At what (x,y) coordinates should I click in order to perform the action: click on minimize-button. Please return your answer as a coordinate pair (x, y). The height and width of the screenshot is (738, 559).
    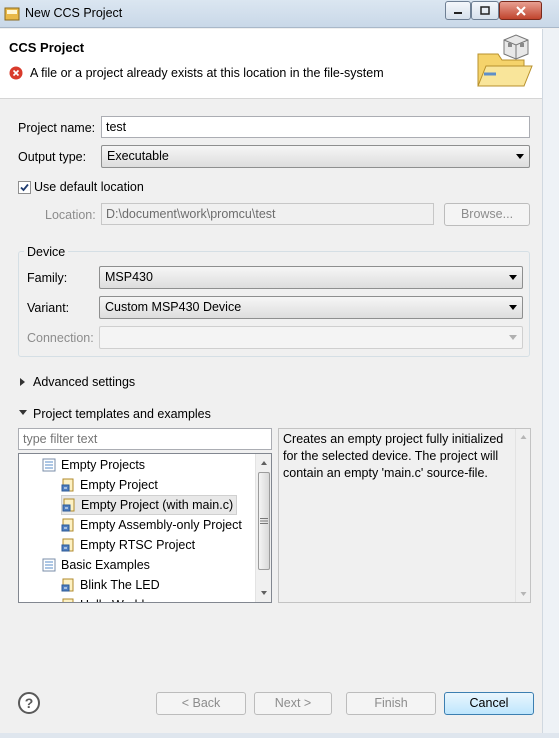
    Looking at the image, I should click on (458, 10).